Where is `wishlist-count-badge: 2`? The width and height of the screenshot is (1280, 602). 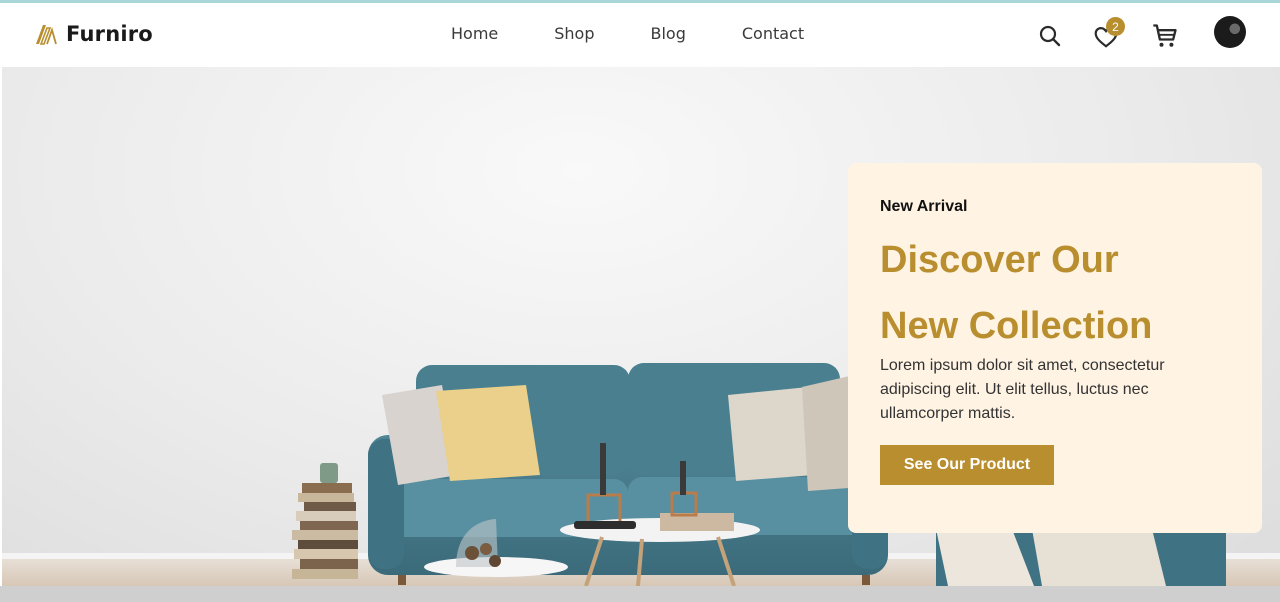 wishlist-count-badge: 2 is located at coordinates (1115, 26).